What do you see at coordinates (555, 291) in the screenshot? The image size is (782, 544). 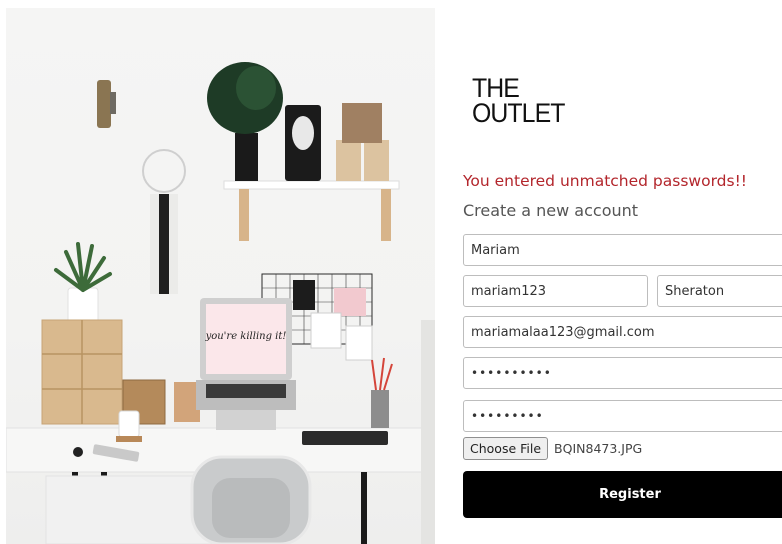 I see `username-input: mariam123` at bounding box center [555, 291].